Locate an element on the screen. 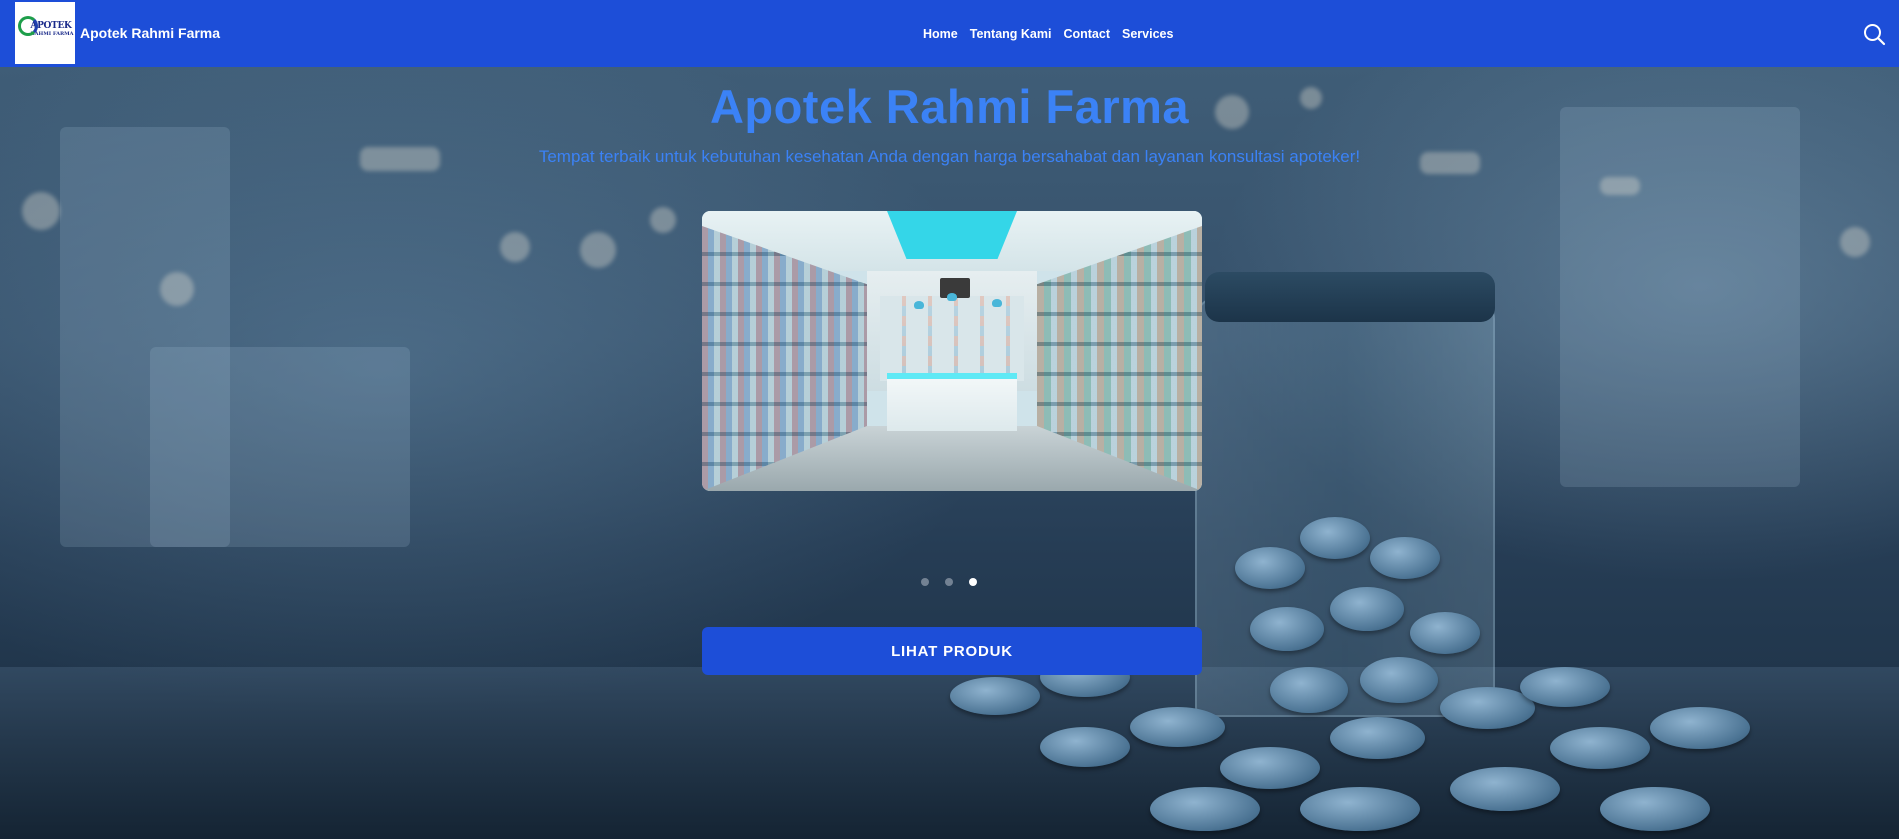 This screenshot has height=839, width=1899. nav-link-services: Services is located at coordinates (1147, 34).